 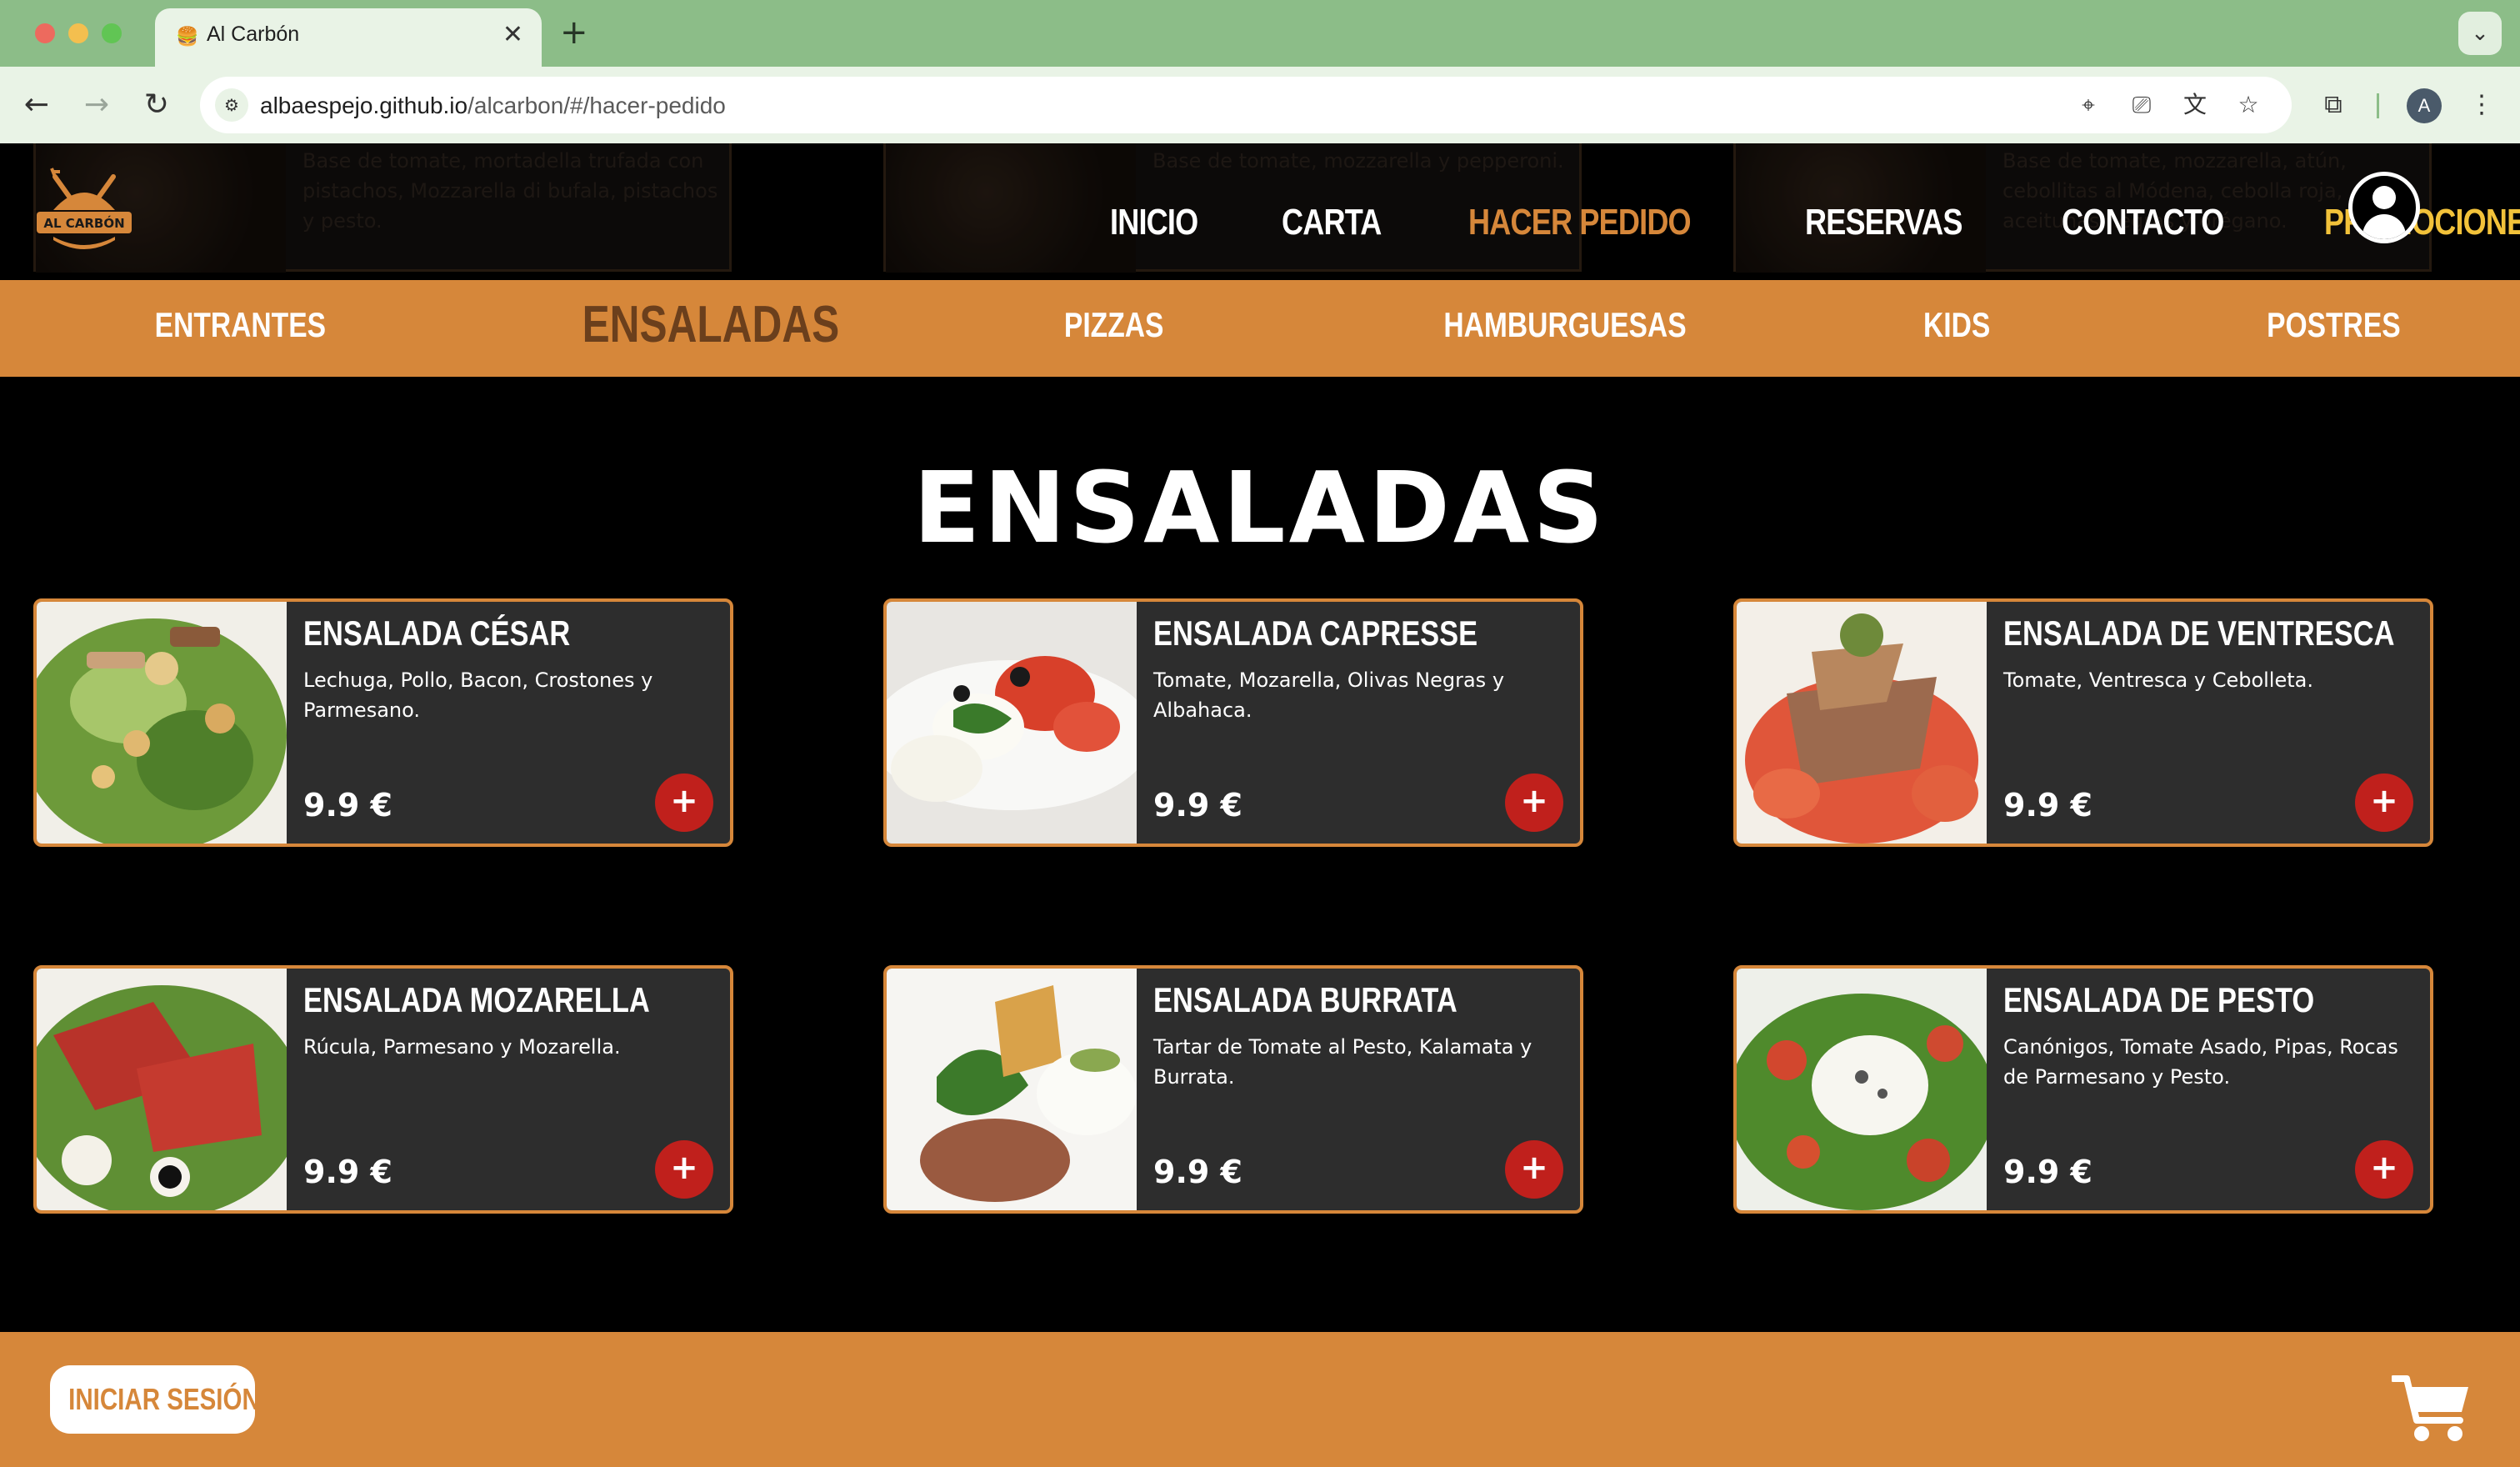 What do you see at coordinates (1580, 222) in the screenshot?
I see `nav-hacer-pedido: HACER PEDIDO` at bounding box center [1580, 222].